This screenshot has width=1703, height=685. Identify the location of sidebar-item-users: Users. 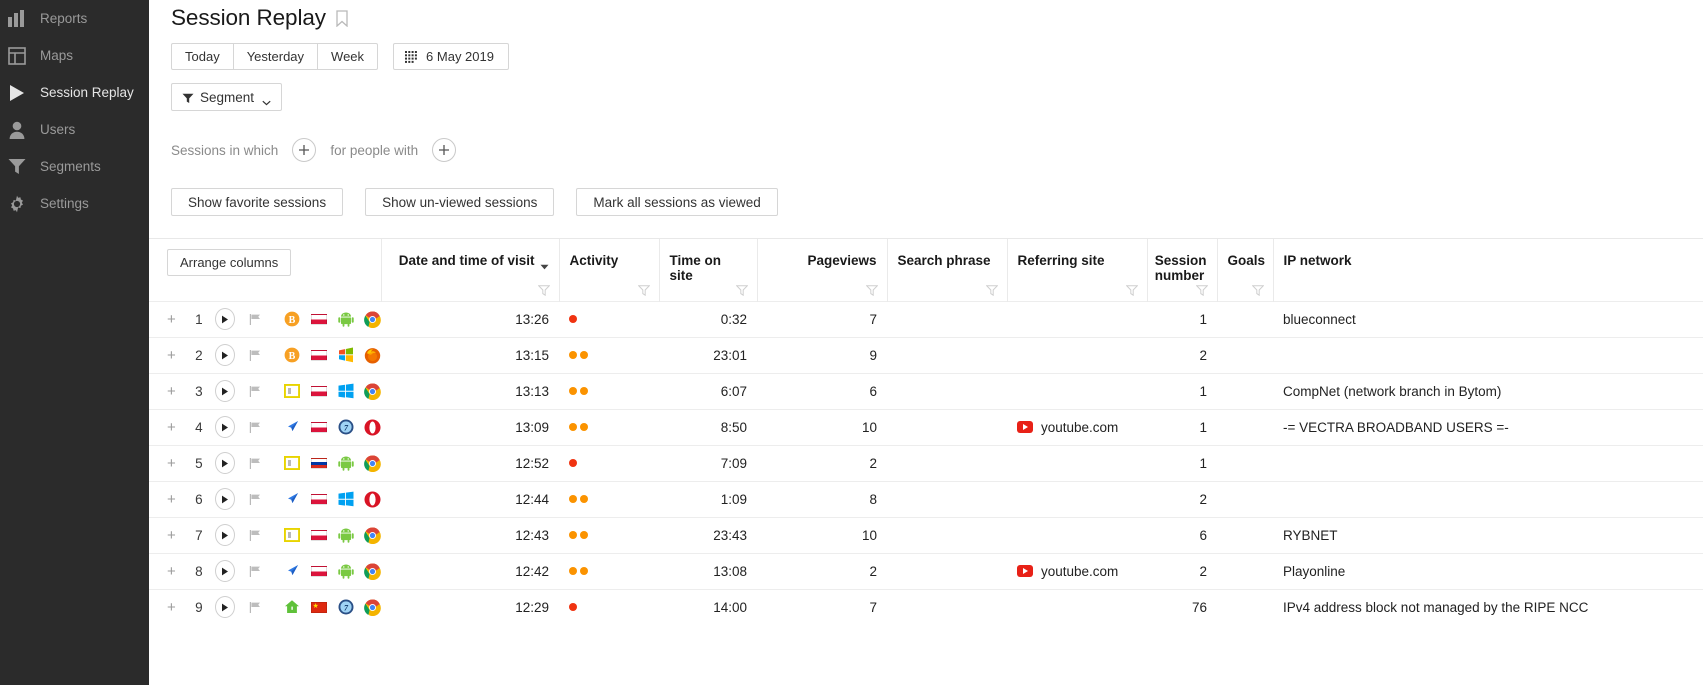
(74, 129).